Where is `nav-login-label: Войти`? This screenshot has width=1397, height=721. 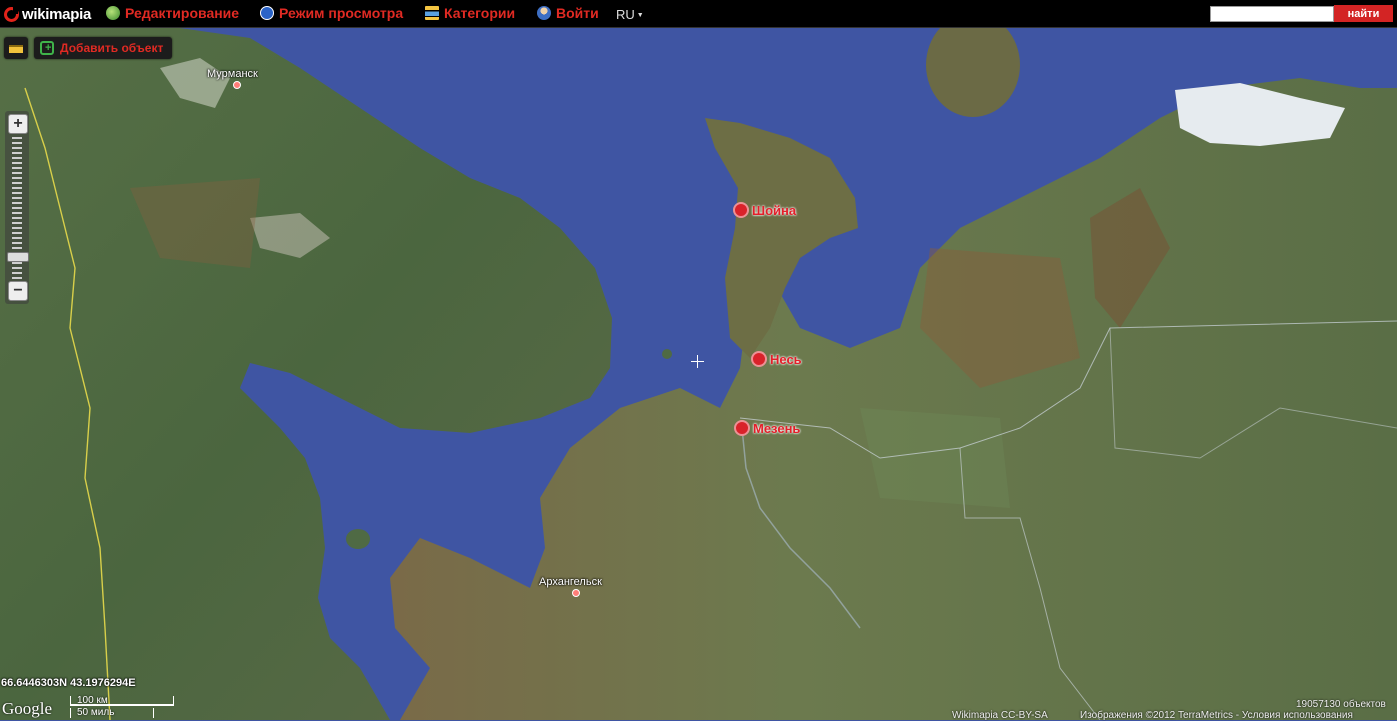 nav-login-label: Войти is located at coordinates (577, 13).